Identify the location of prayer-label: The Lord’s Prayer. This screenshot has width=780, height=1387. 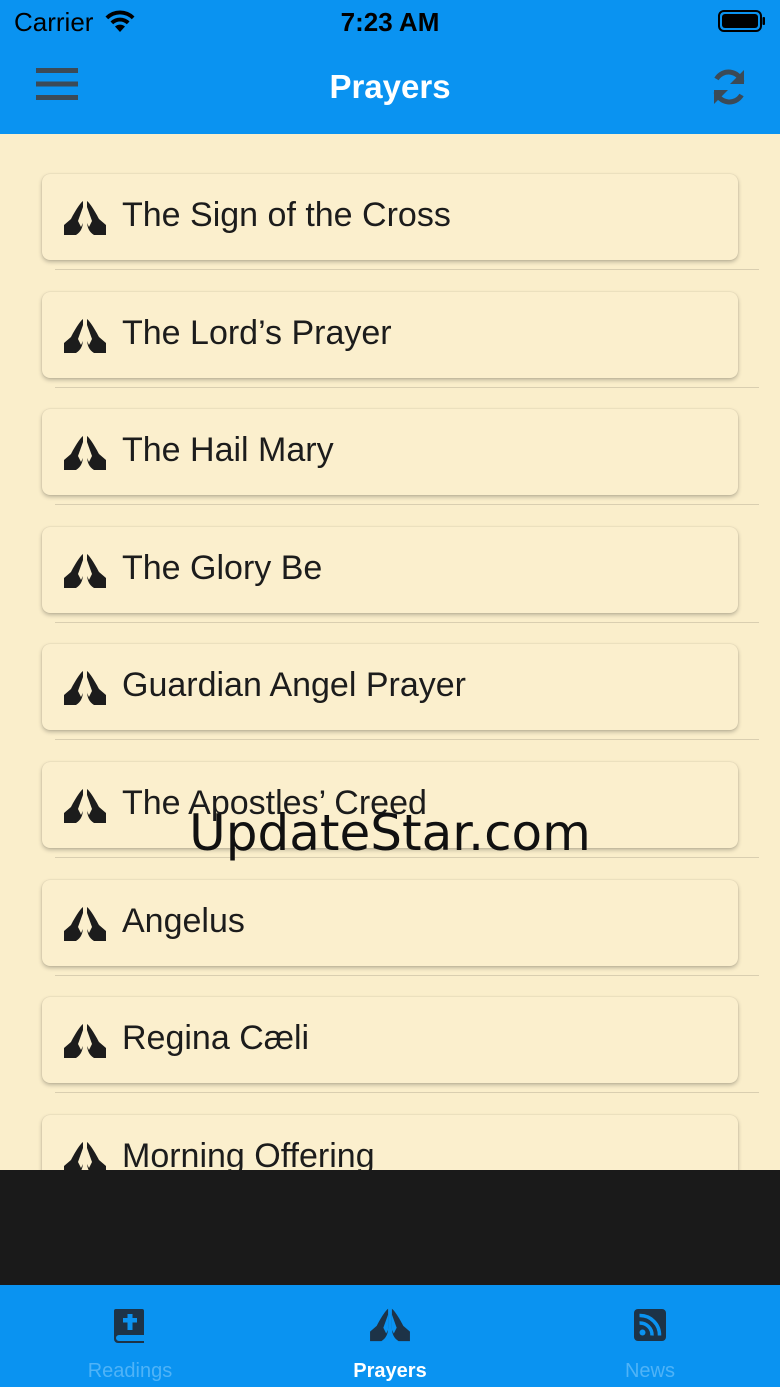
(257, 332).